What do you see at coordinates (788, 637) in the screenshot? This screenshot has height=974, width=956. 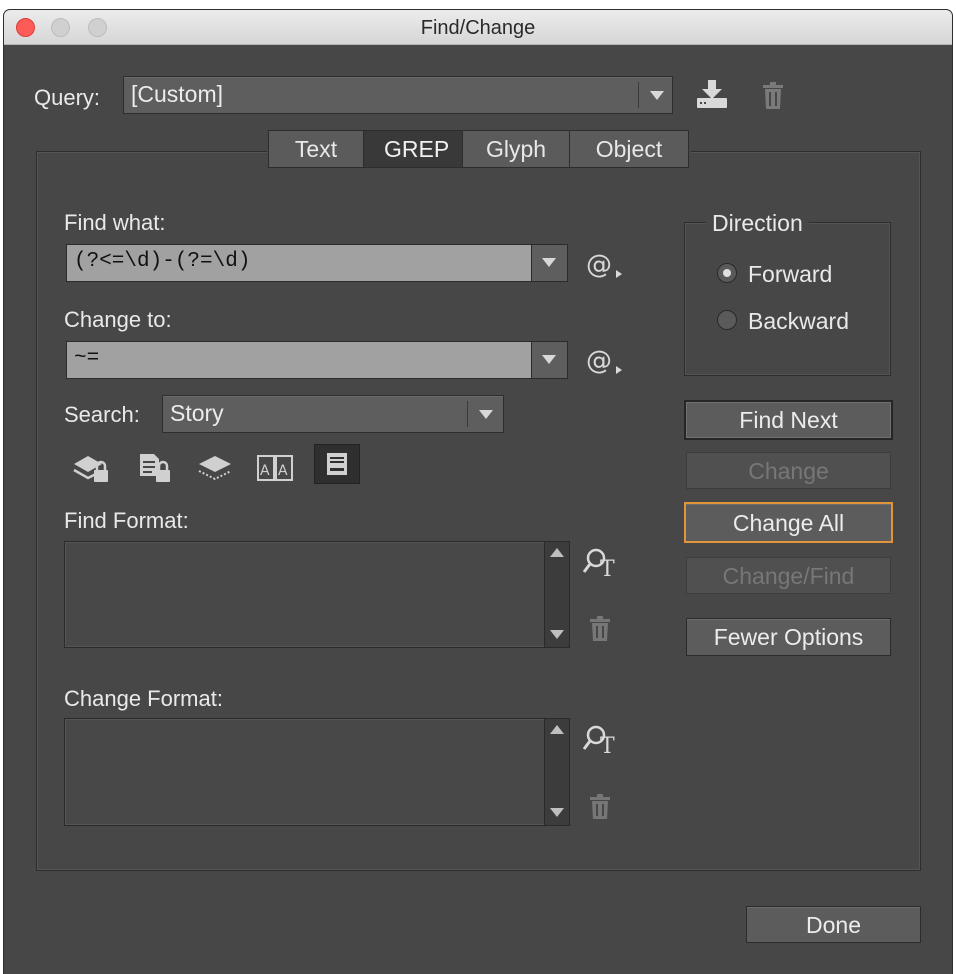 I see `fewer-options-button: Fewer Options` at bounding box center [788, 637].